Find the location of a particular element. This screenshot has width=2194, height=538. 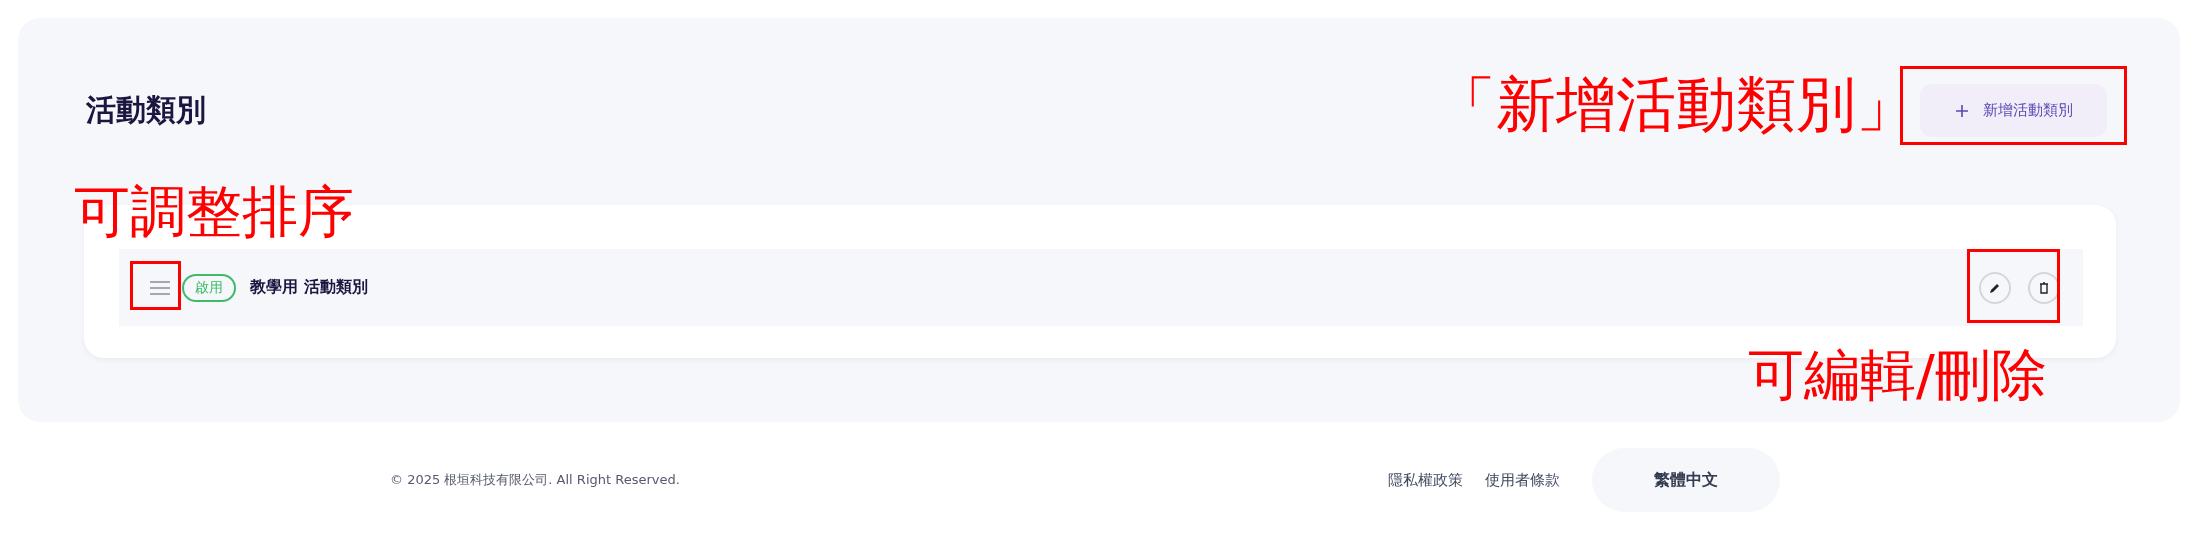

footer-link: 使用者條款 is located at coordinates (1522, 480).